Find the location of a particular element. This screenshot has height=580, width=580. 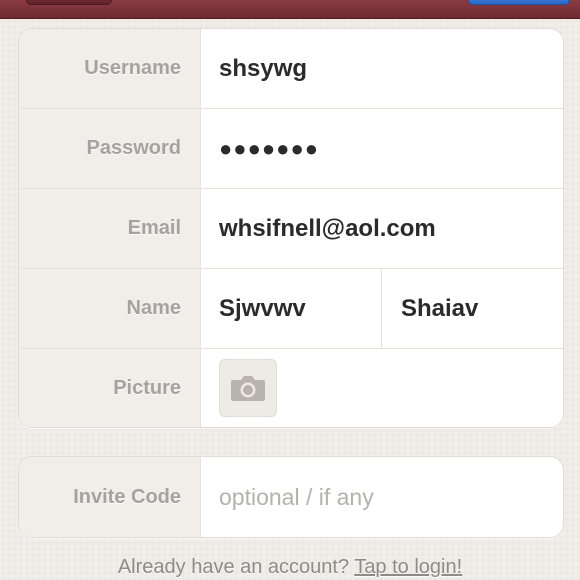

invite-code-label: Invite Code is located at coordinates (110, 497).